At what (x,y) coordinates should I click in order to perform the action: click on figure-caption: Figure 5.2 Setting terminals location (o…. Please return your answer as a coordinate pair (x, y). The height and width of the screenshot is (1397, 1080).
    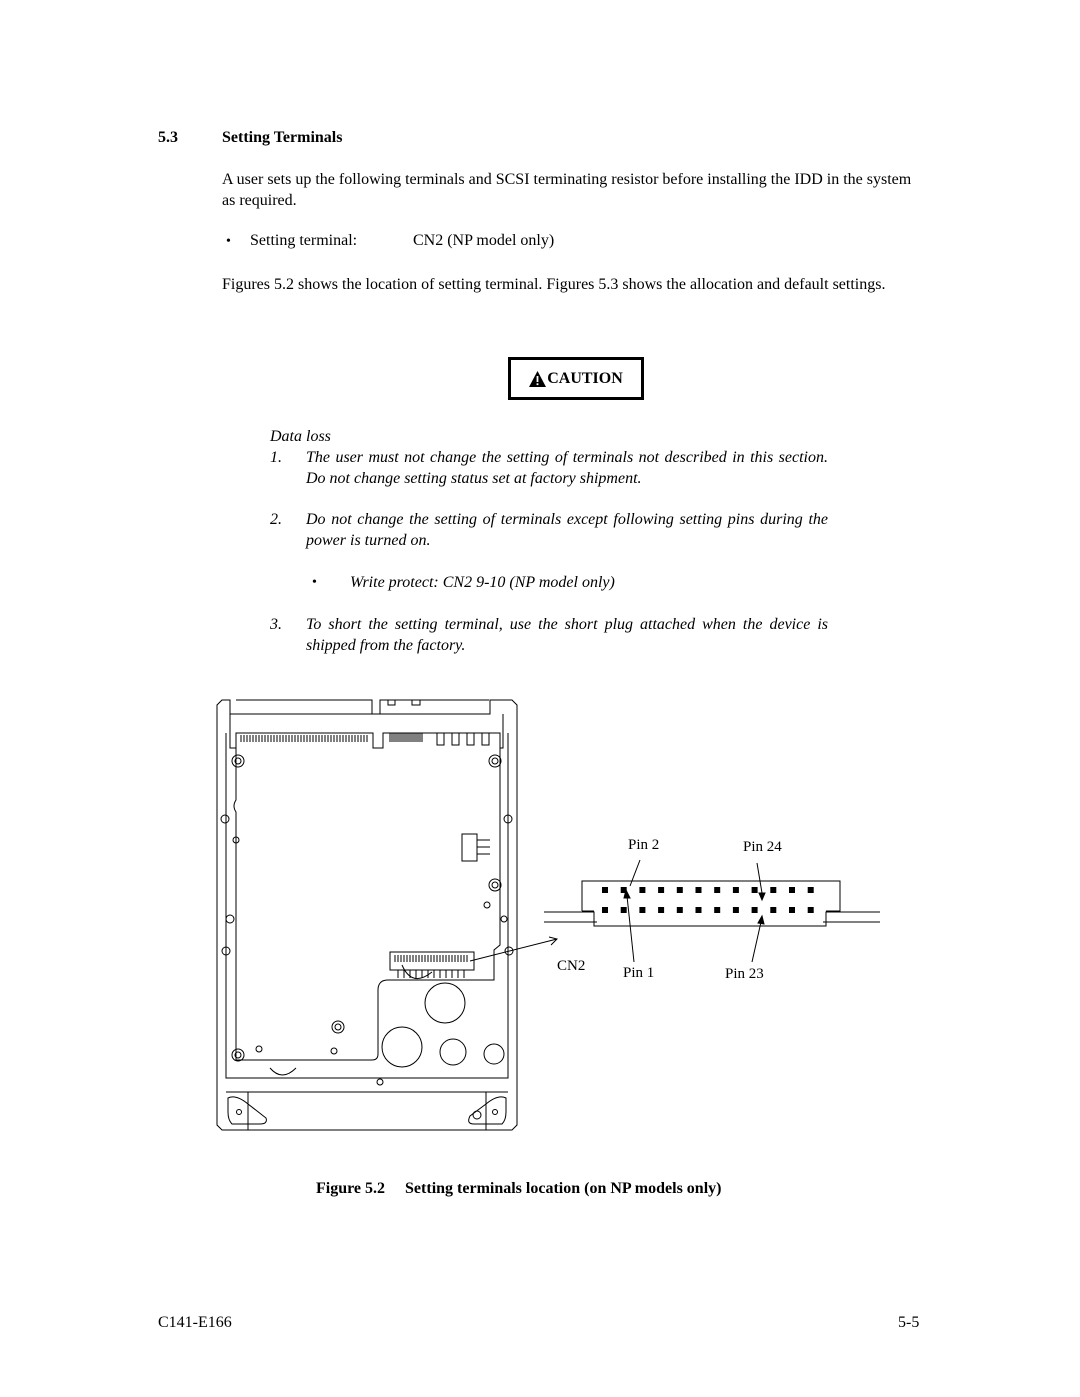
    Looking at the image, I should click on (518, 1189).